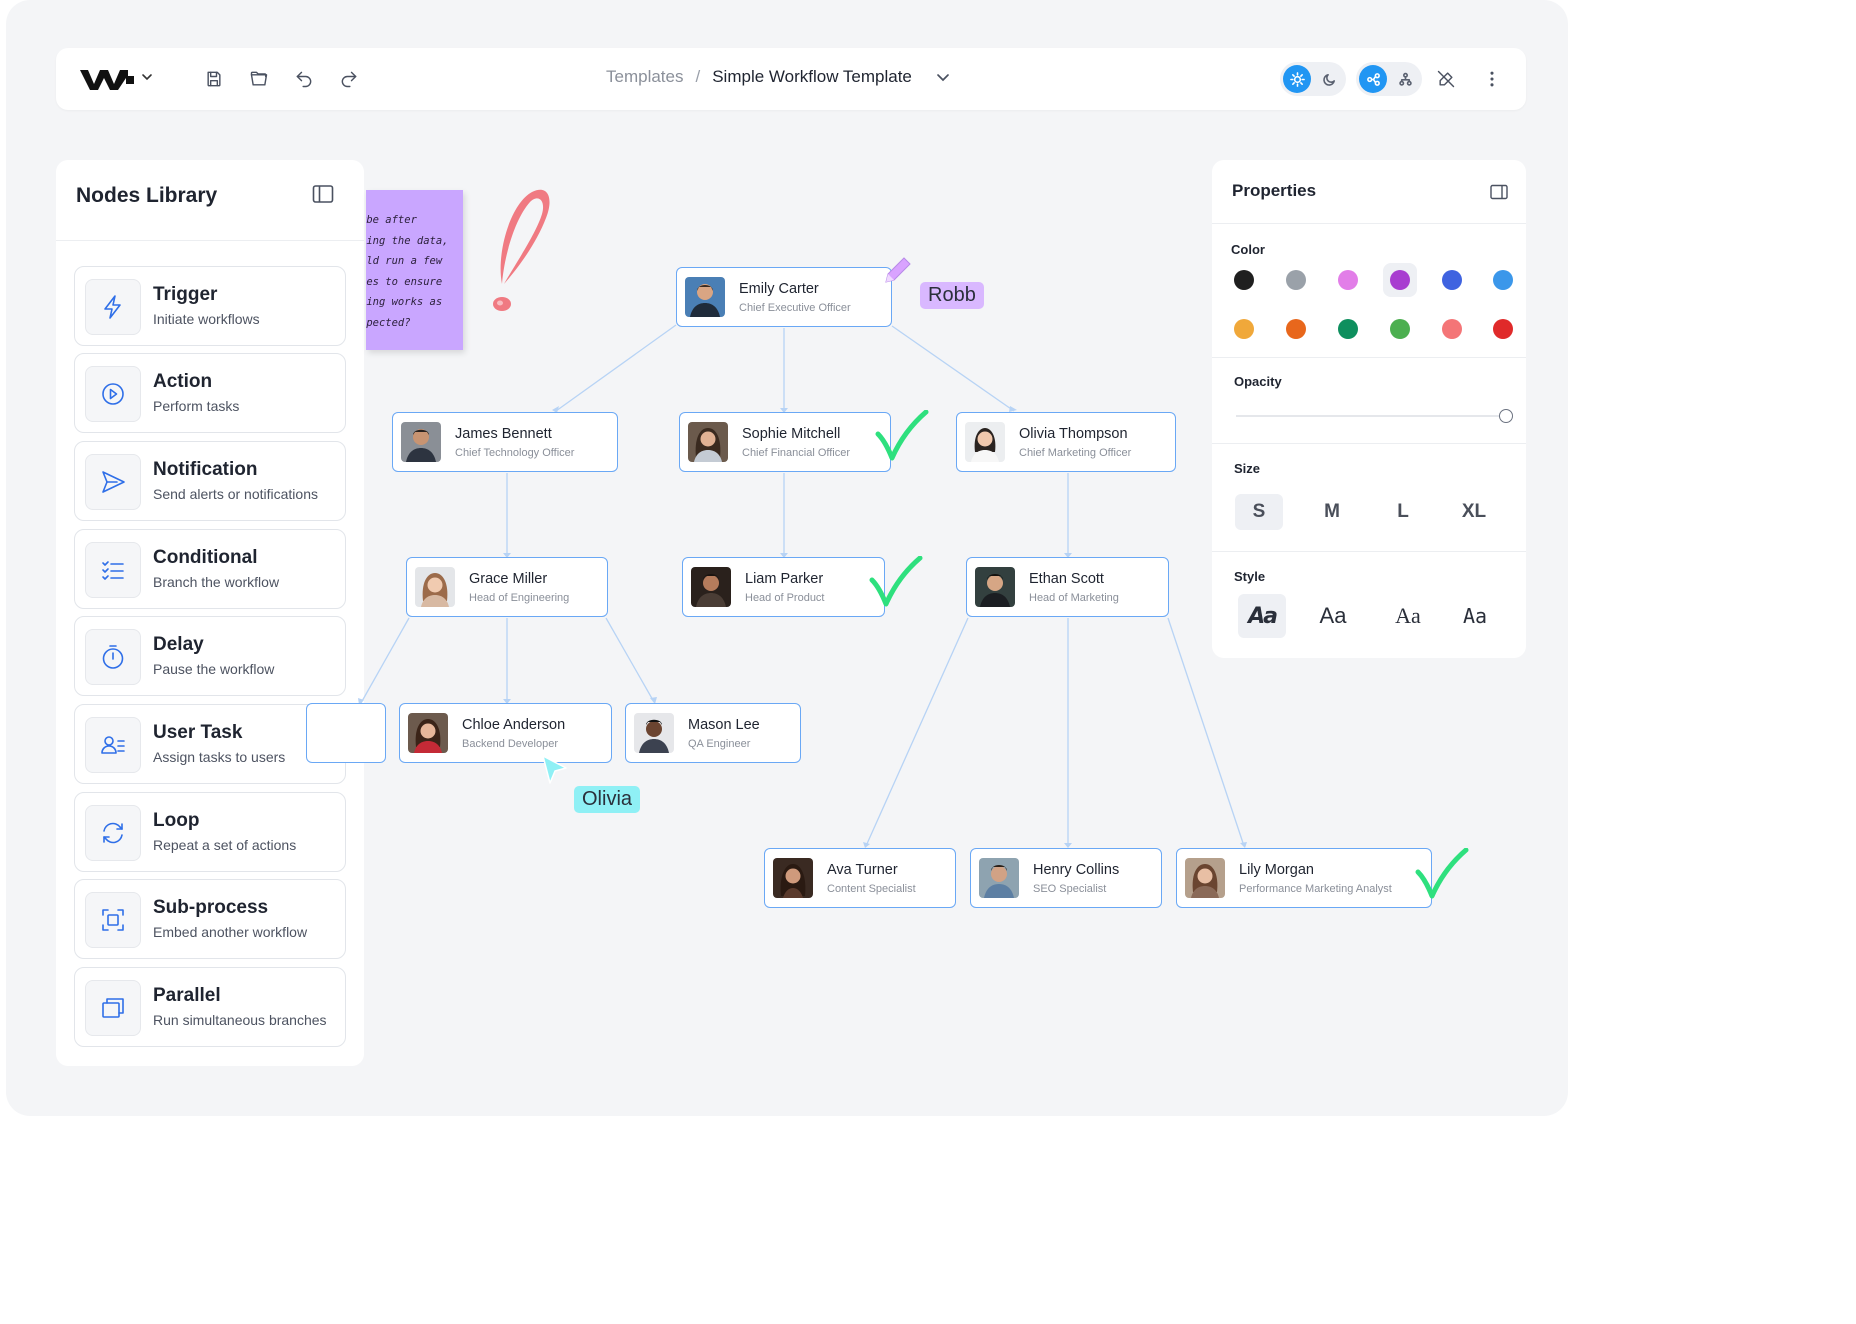 The width and height of the screenshot is (1856, 1324). I want to click on sun-icon, so click(1297, 79).